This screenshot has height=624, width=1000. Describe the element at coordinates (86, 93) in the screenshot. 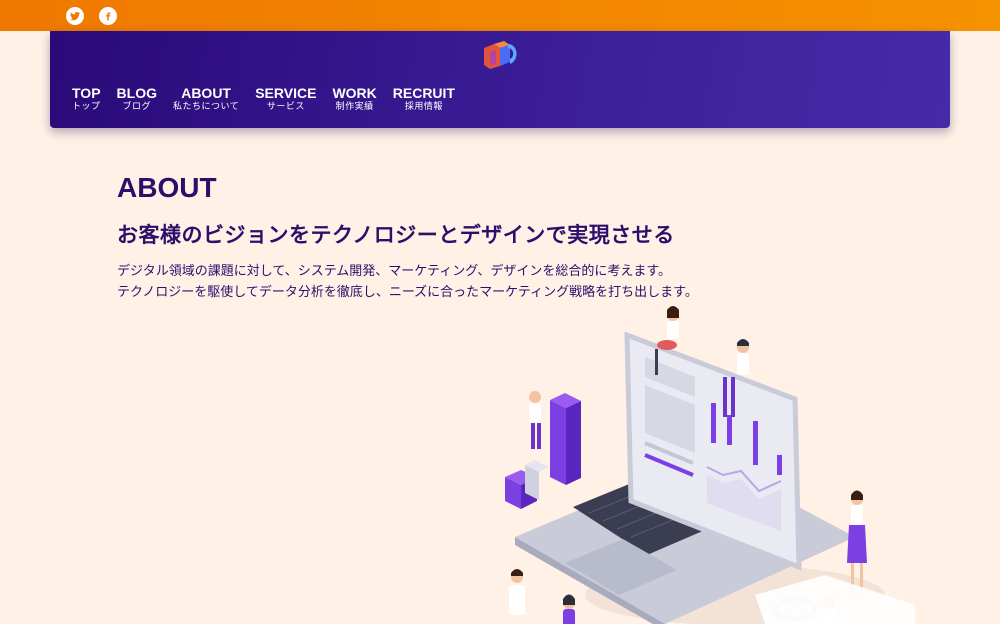

I see `nav-label-en: TOP` at that location.